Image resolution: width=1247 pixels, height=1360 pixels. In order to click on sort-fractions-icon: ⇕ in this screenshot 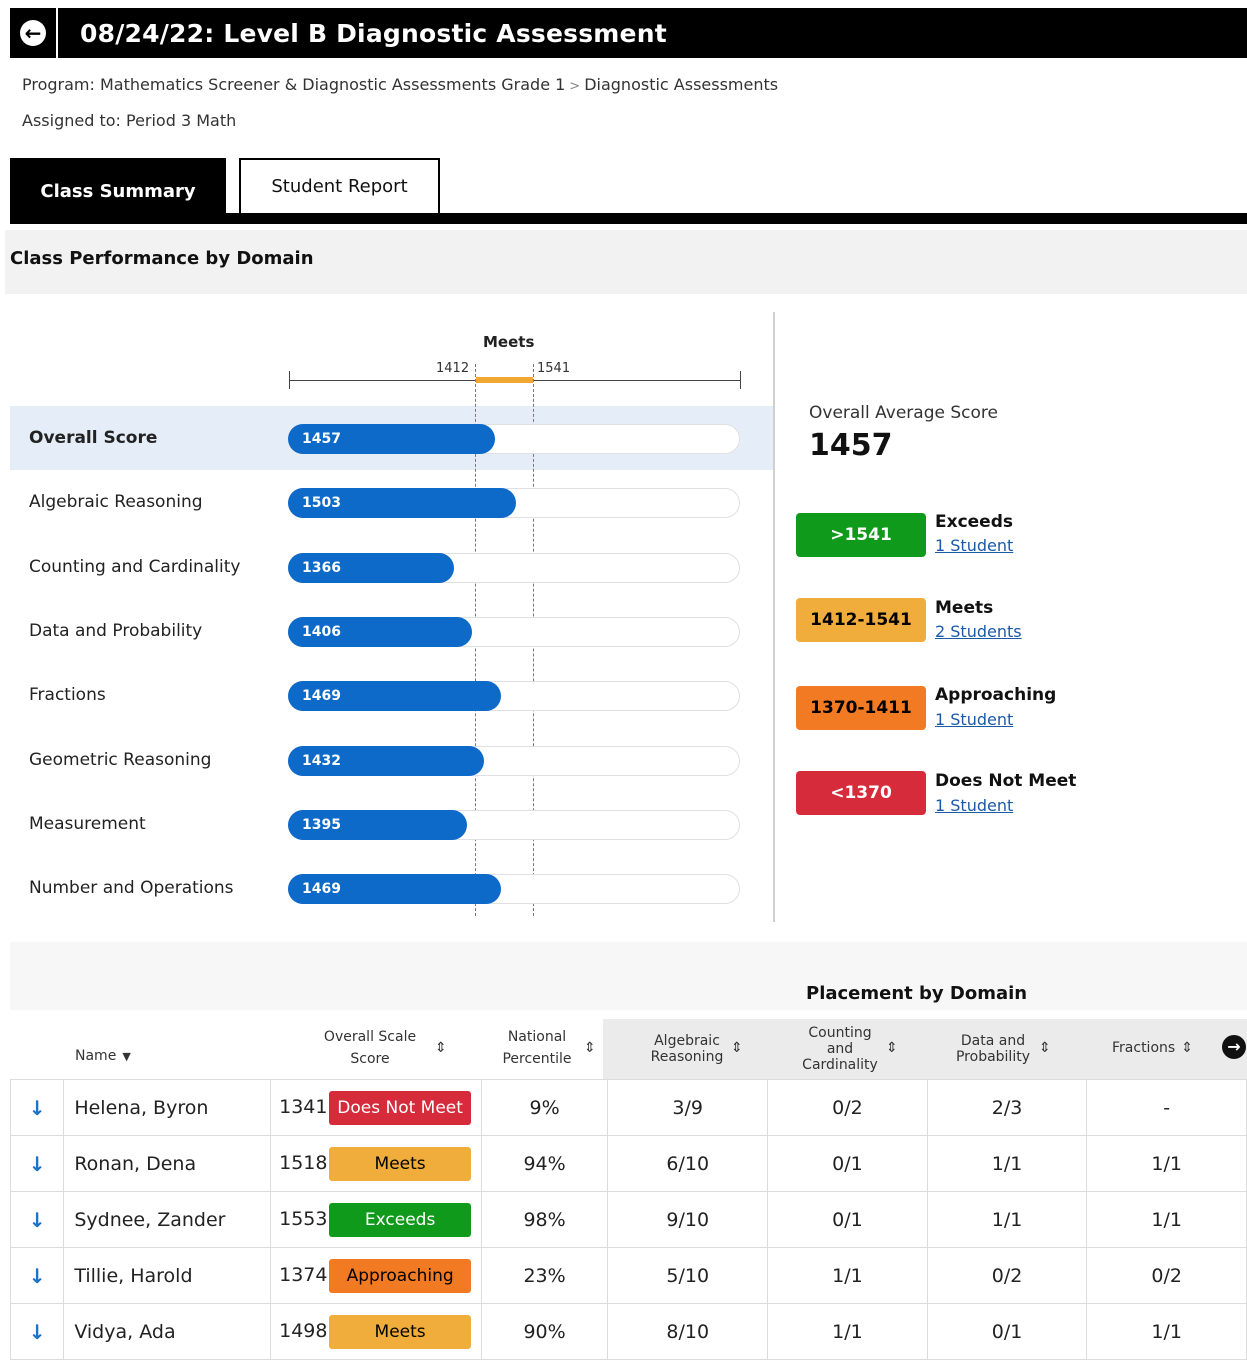, I will do `click(1187, 1048)`.